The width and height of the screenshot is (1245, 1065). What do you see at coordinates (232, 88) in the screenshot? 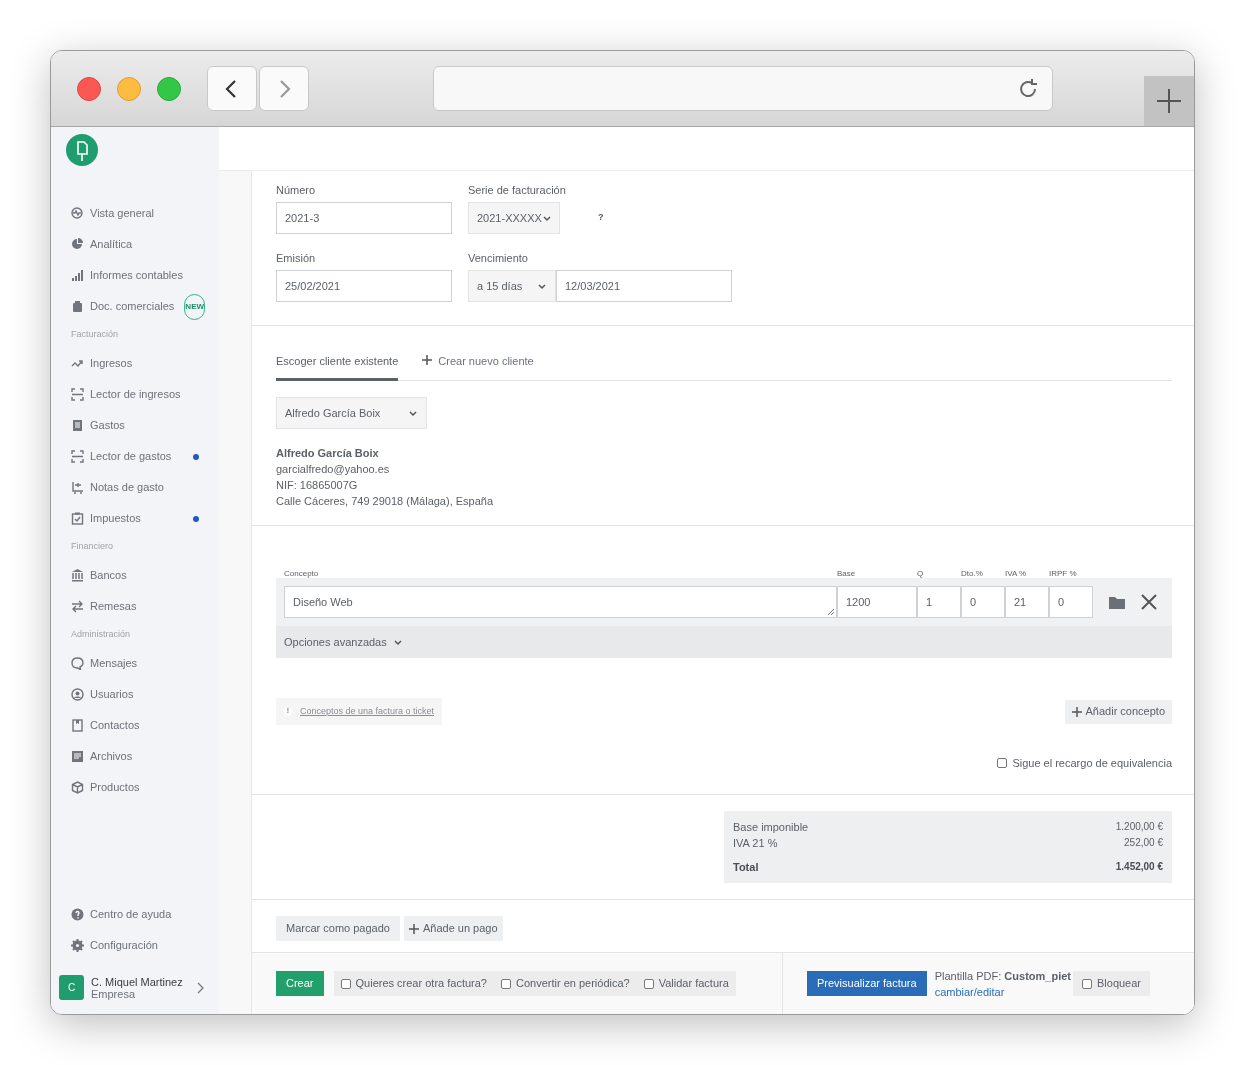
I see `back-button` at bounding box center [232, 88].